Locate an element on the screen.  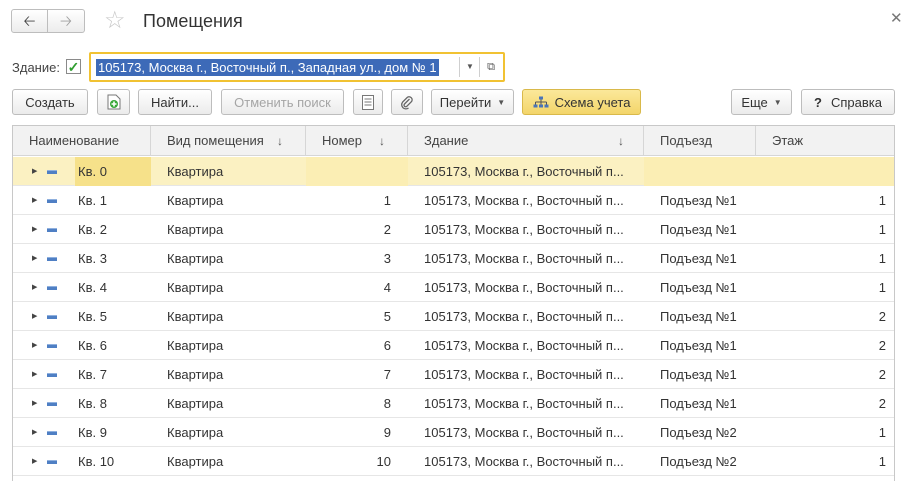
list-icon is located at coordinates (368, 102).